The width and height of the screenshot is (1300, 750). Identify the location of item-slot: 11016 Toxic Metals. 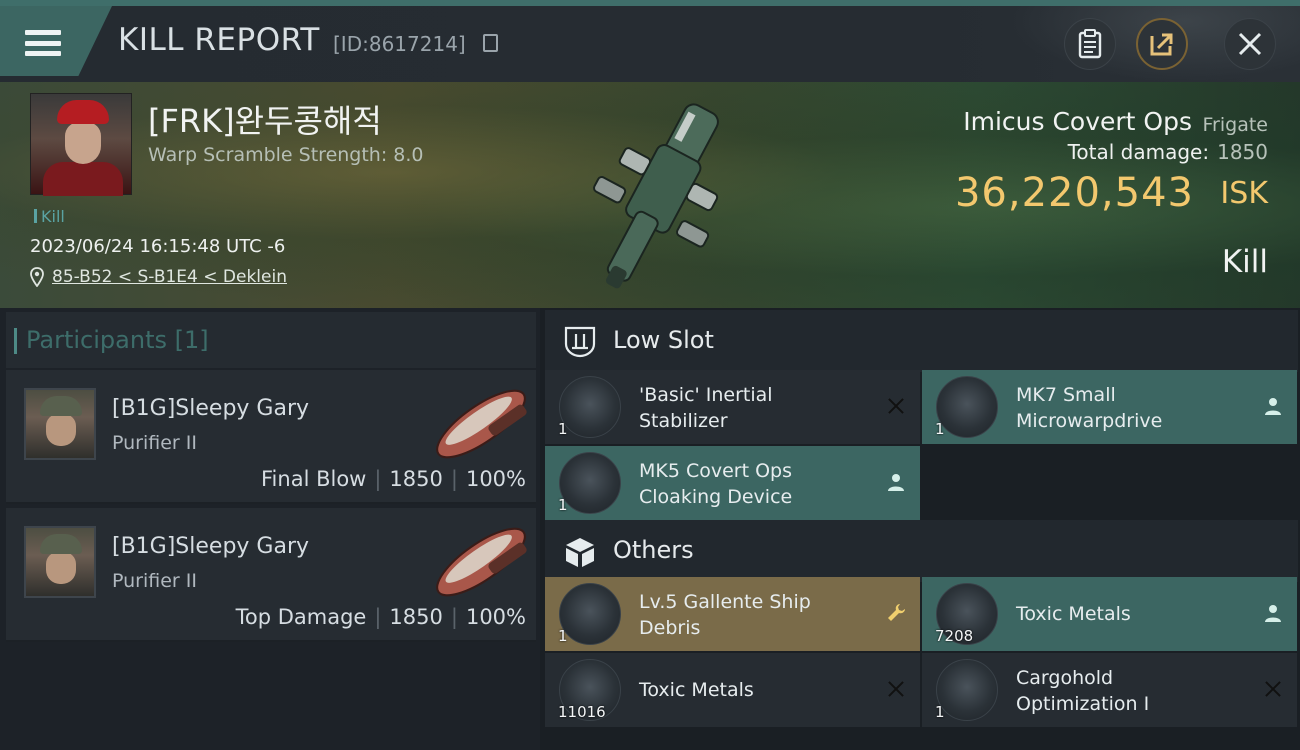
(732, 690).